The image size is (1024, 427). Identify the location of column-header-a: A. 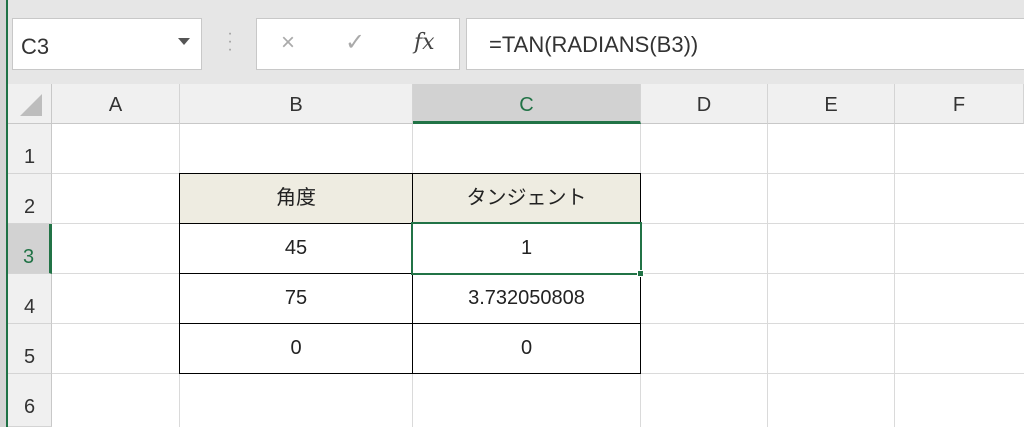
(116, 104).